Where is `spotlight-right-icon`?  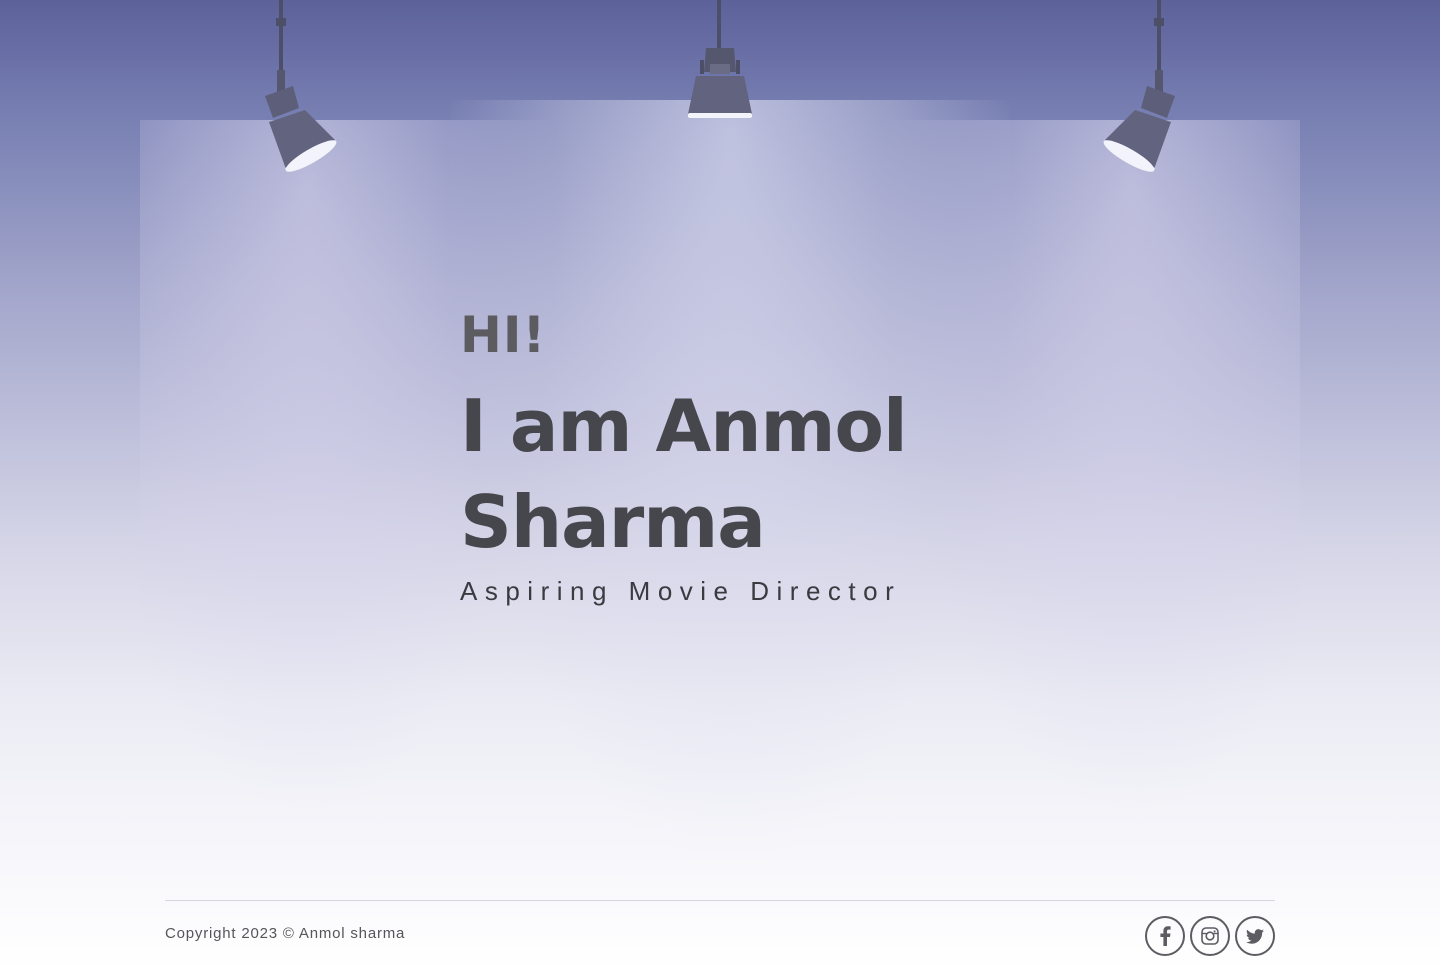 spotlight-right-icon is located at coordinates (1140, 90).